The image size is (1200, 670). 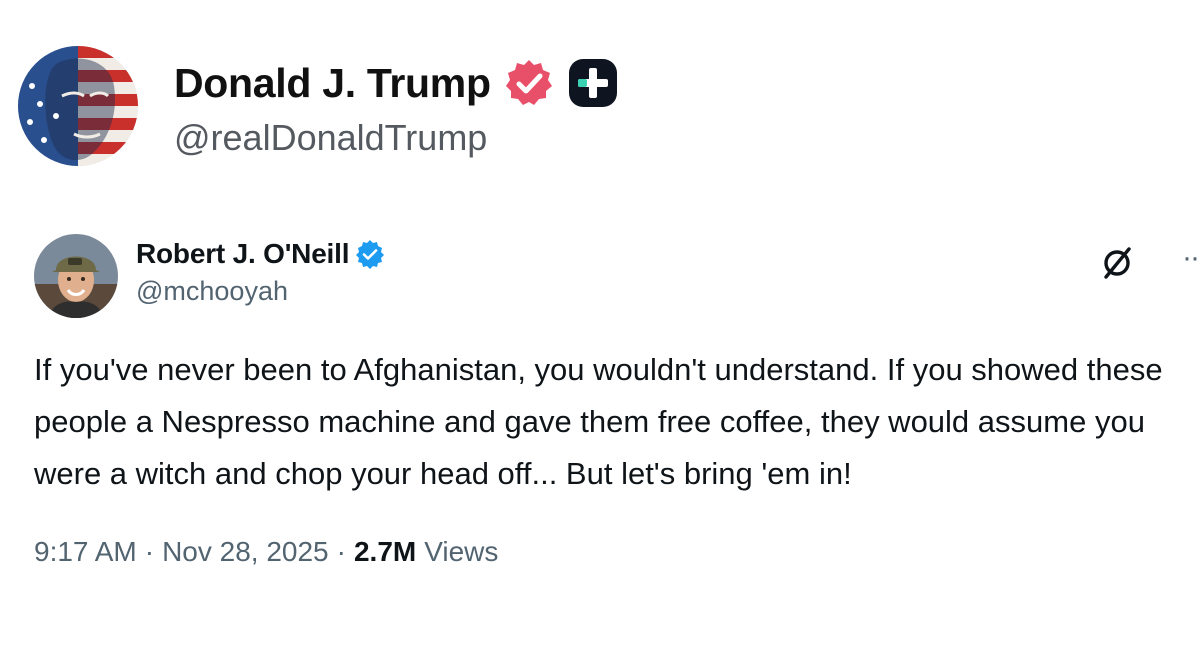 I want to click on author-display-name: Robert J. O'Neill, so click(x=243, y=254).